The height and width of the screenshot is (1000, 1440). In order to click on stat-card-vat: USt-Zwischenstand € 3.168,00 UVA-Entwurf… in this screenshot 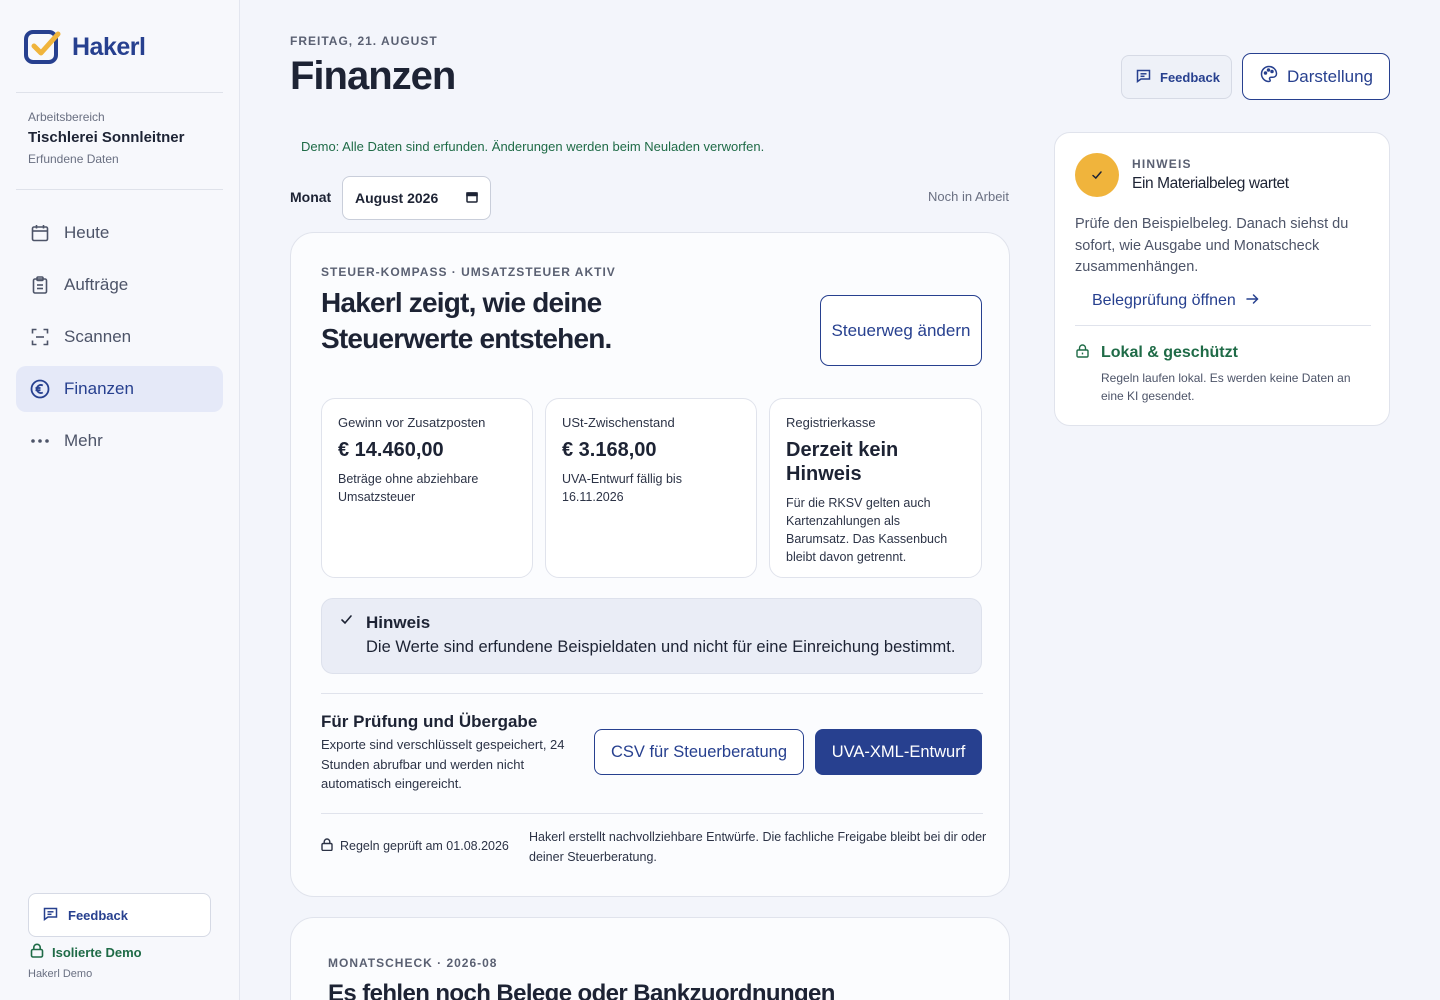, I will do `click(651, 488)`.